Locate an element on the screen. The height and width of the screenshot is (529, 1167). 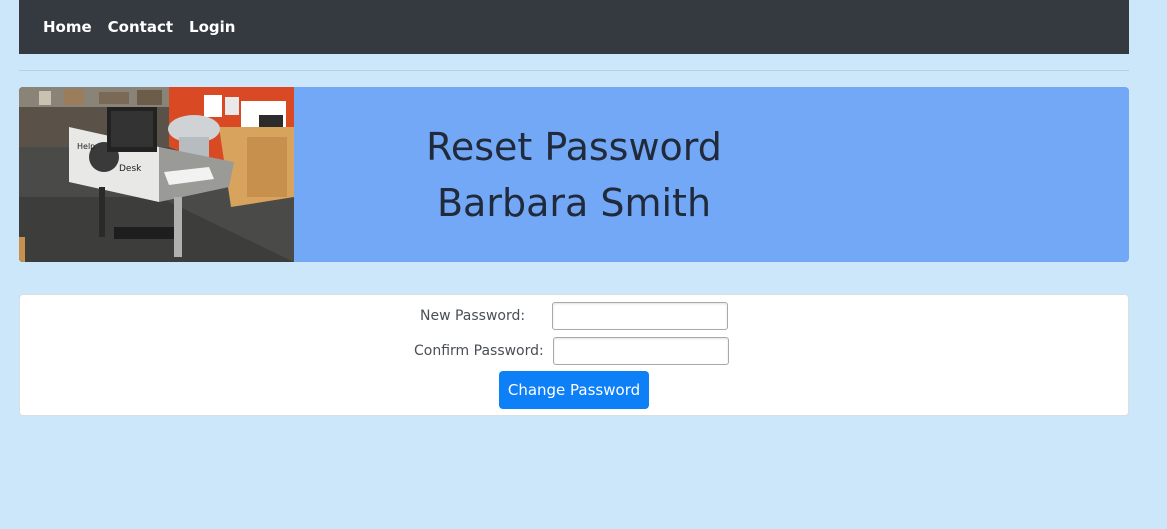
nav-login-link: Login is located at coordinates (212, 27).